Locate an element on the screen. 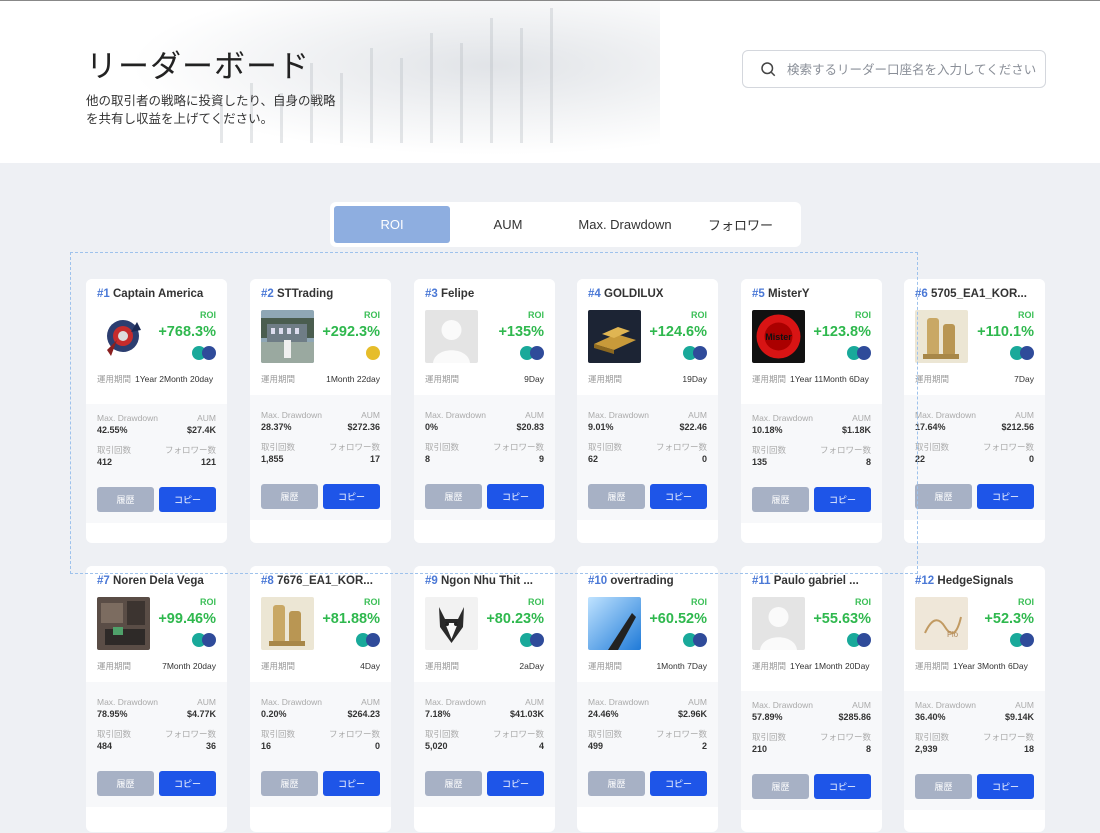 The height and width of the screenshot is (833, 1100). period-value: 1Year 1Month 20Day is located at coordinates (830, 666).